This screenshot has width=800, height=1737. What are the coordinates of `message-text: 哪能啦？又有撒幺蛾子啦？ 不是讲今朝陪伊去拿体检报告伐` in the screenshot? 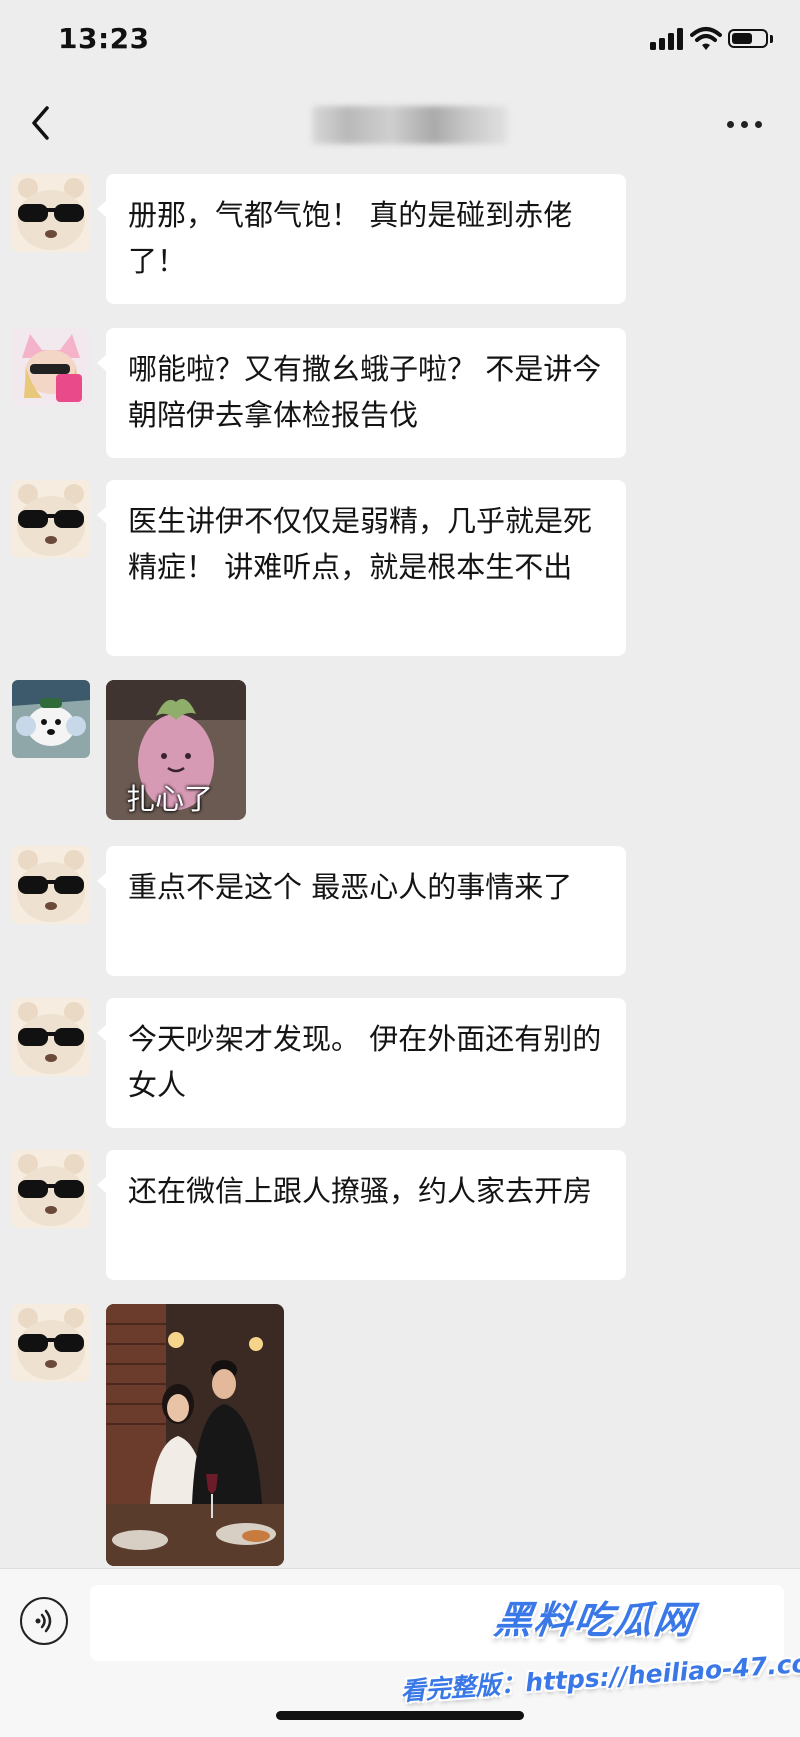 It's located at (365, 392).